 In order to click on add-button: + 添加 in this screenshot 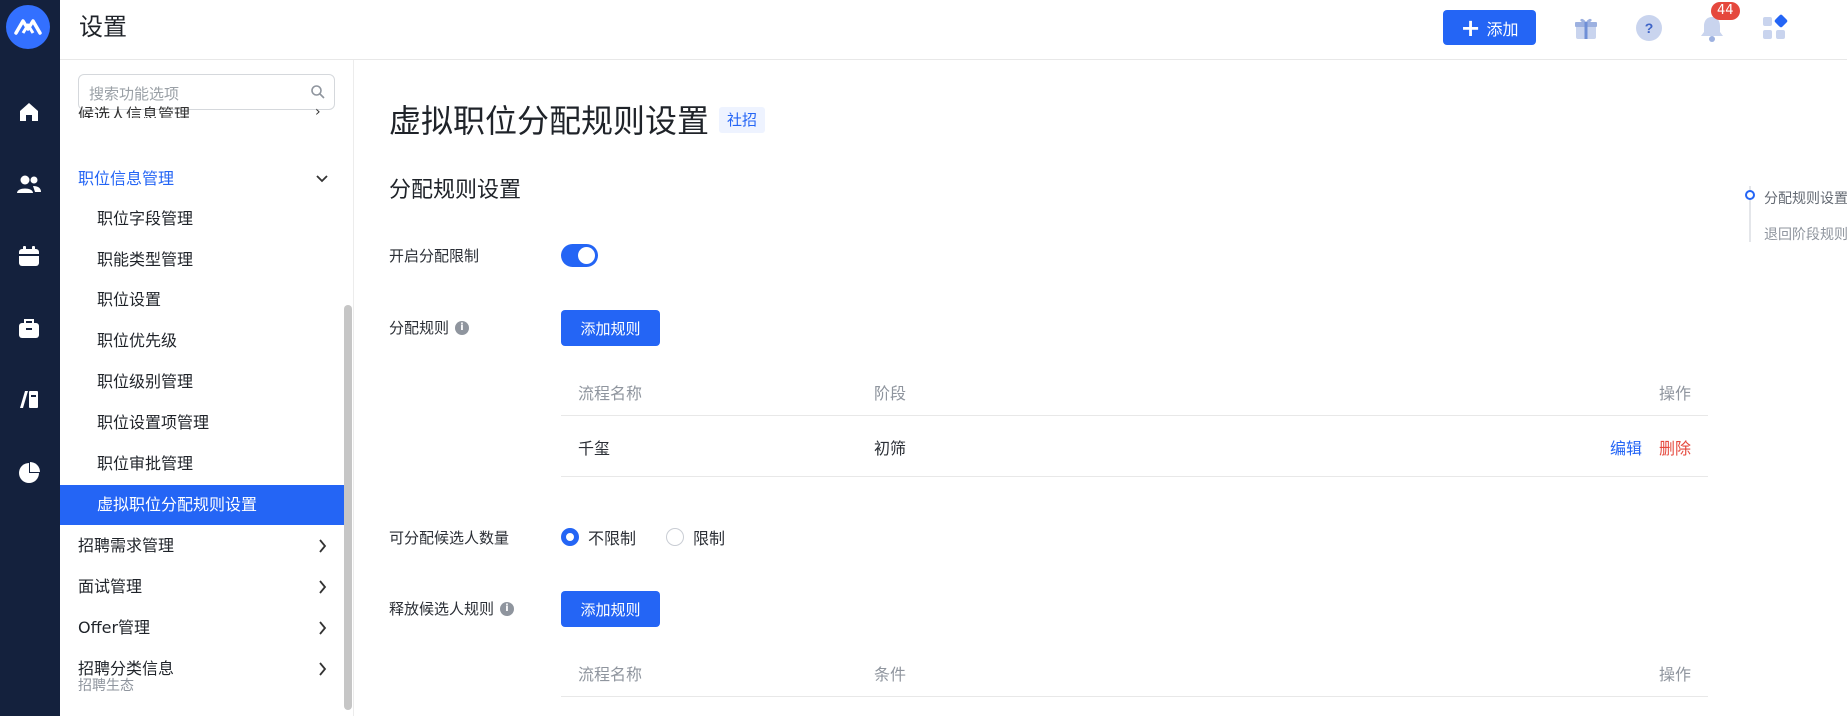, I will do `click(1489, 27)`.